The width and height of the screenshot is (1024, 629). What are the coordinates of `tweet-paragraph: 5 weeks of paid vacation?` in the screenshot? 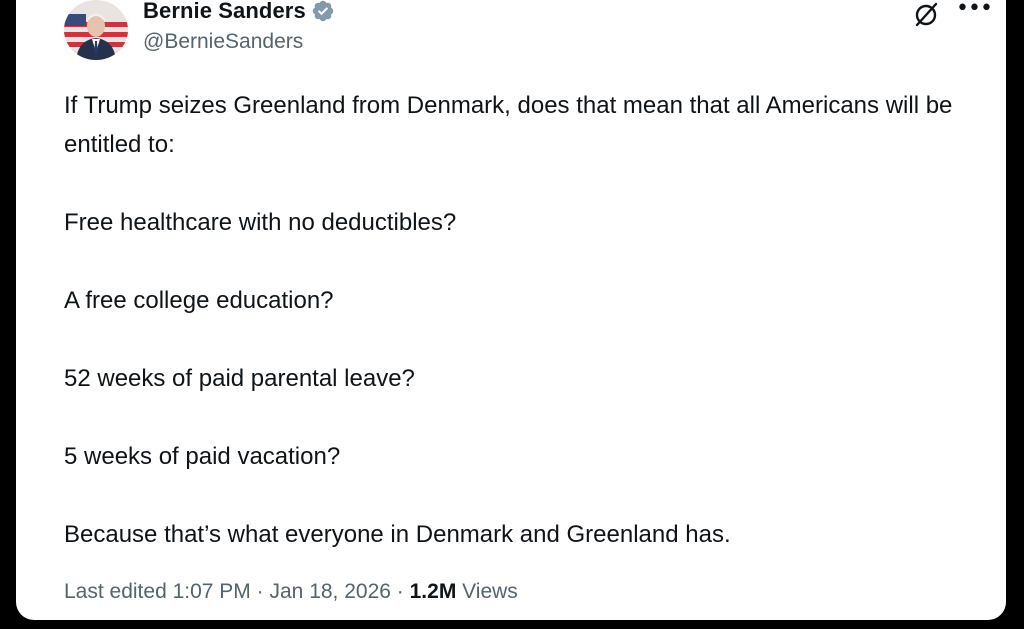 It's located at (202, 456).